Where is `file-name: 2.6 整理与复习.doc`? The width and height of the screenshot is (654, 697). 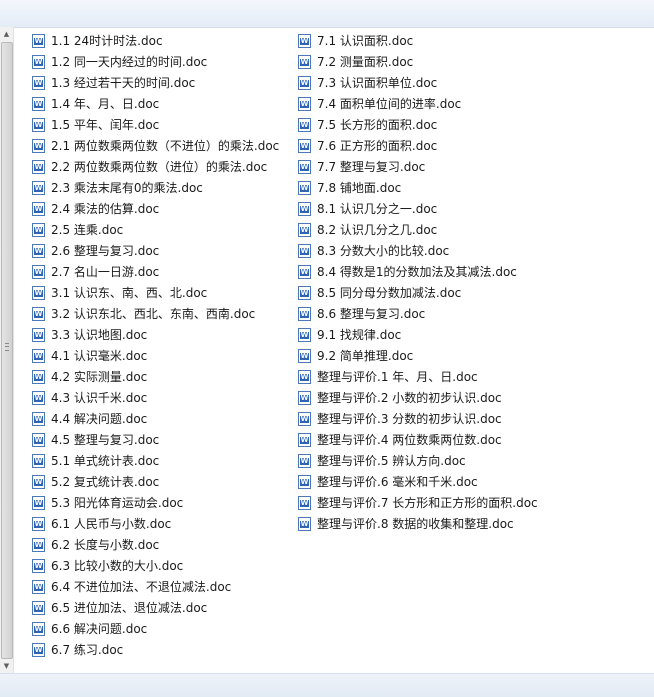 file-name: 2.6 整理与复习.doc is located at coordinates (105, 251).